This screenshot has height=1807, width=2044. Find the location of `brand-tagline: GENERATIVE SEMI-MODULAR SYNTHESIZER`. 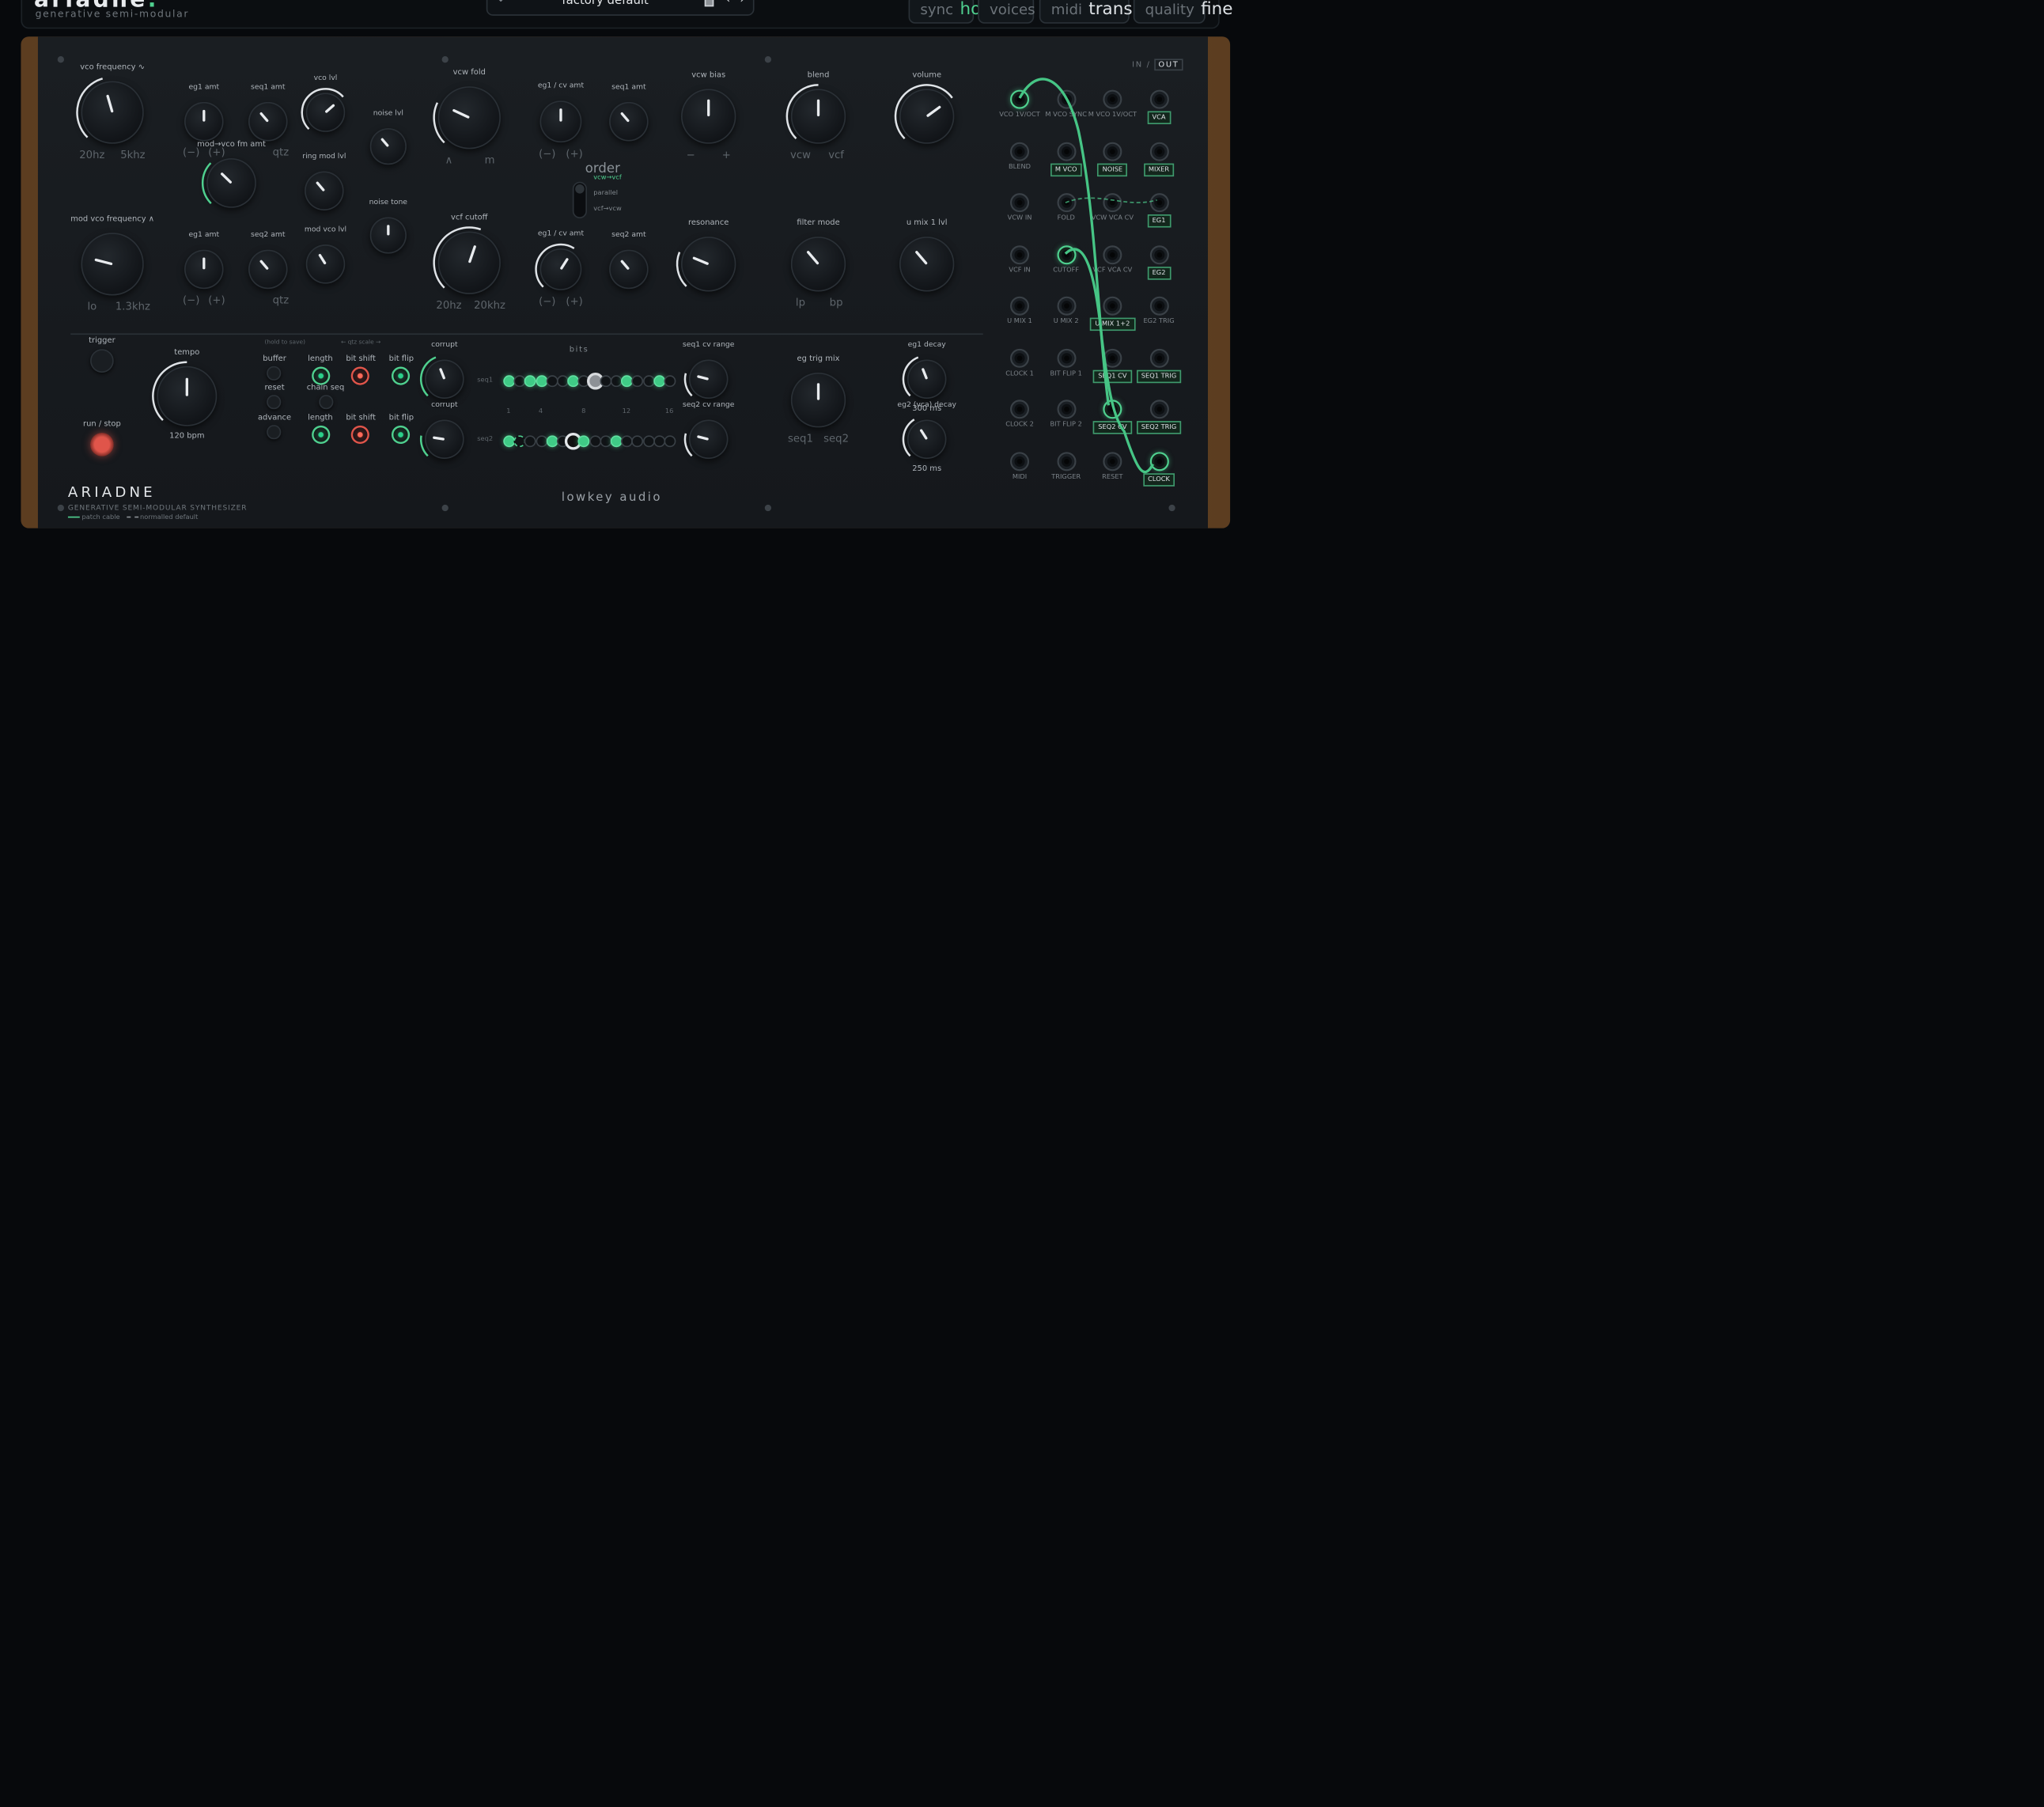

brand-tagline: GENERATIVE SEMI-MODULAR SYNTHESIZER is located at coordinates (157, 508).